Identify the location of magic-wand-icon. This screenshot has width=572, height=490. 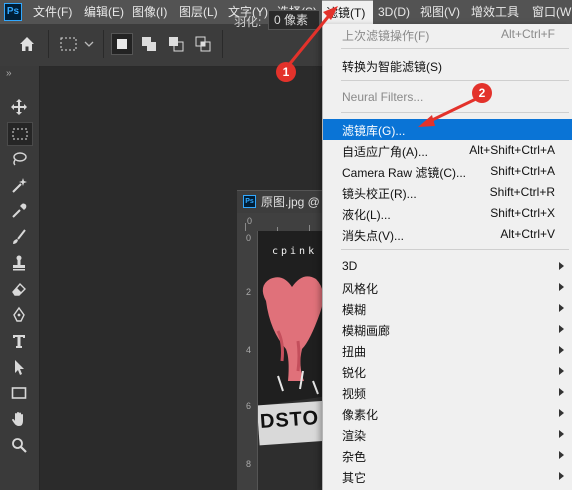
(19, 185).